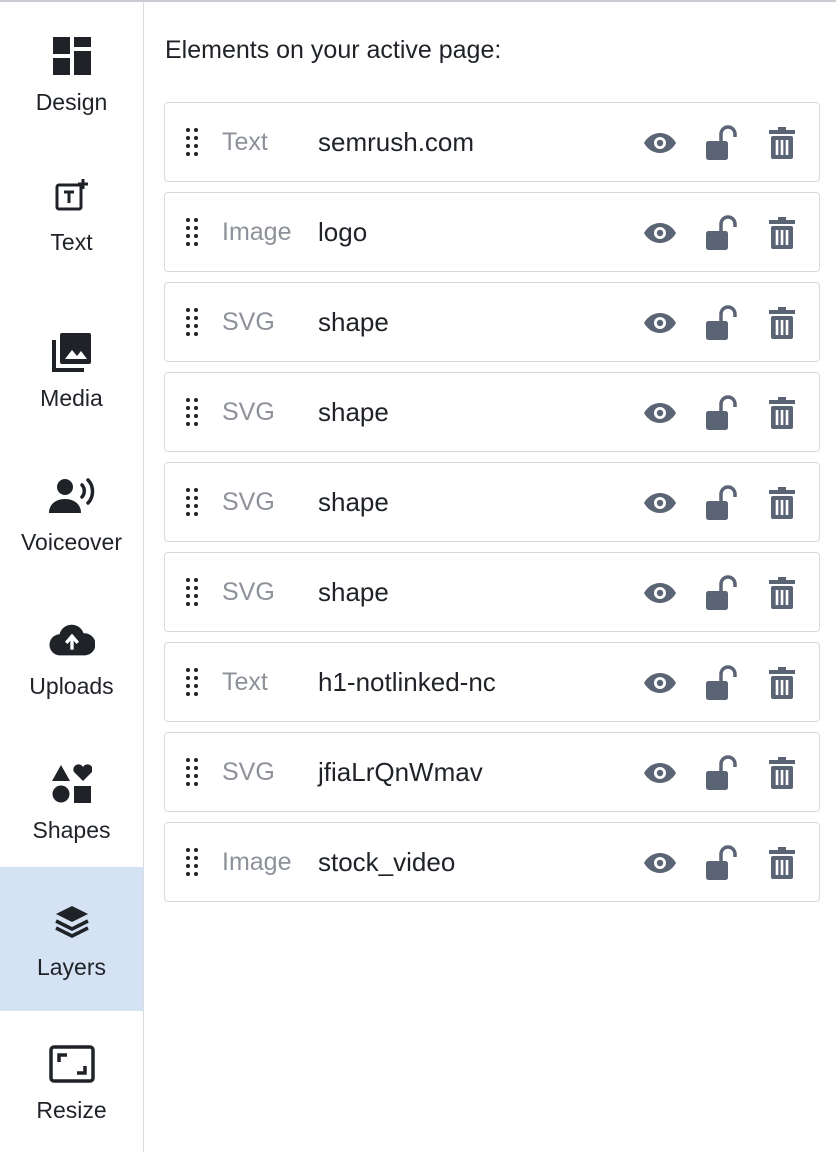  What do you see at coordinates (71, 640) in the screenshot?
I see `cloud-upload-icon` at bounding box center [71, 640].